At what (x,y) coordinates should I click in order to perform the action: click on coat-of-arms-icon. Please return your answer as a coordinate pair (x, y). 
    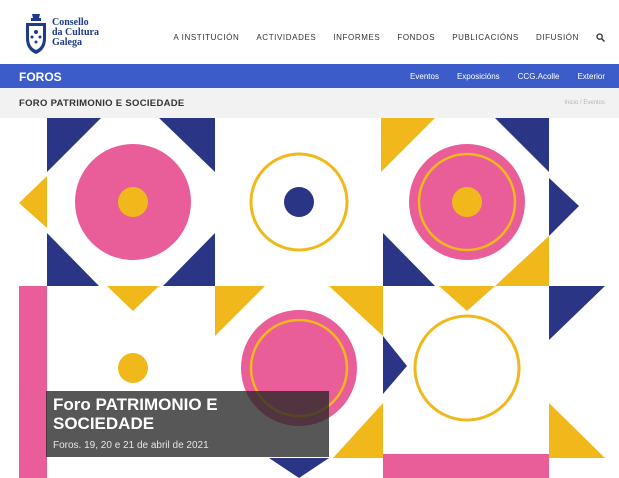
    Looking at the image, I should click on (36, 34).